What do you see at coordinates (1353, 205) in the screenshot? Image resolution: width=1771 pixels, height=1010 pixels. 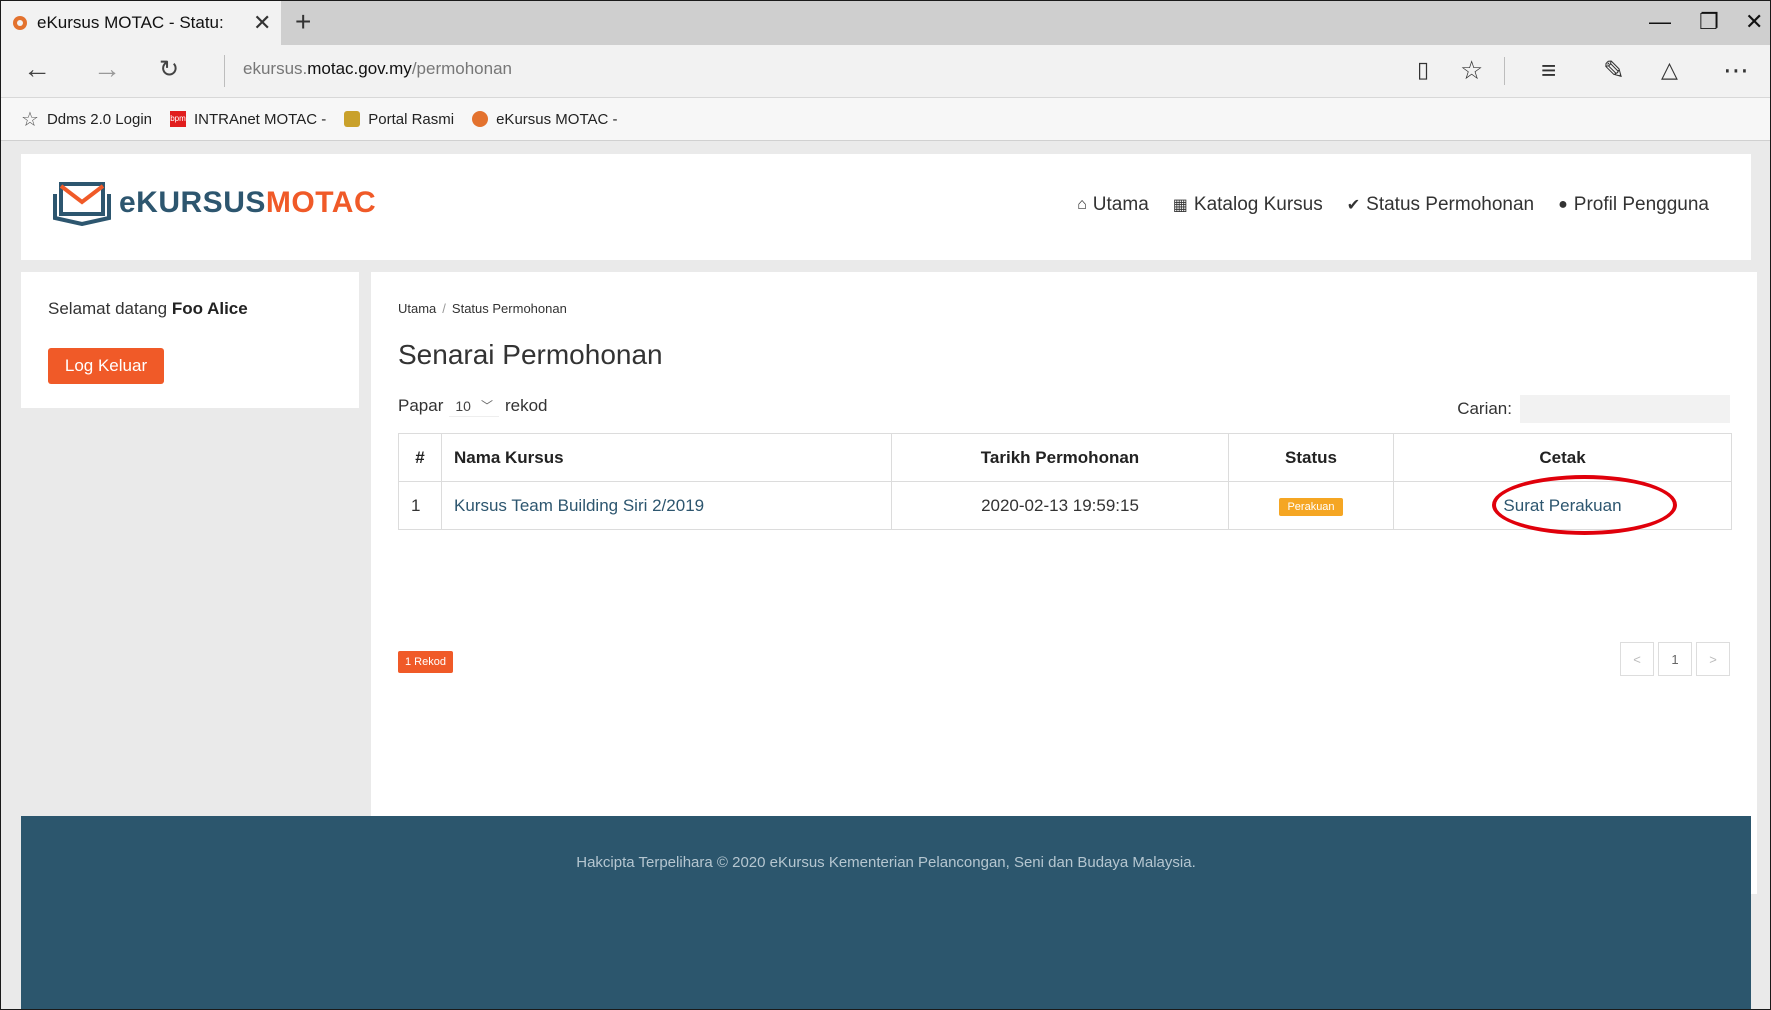 I see `check-circle-icon: ✔` at bounding box center [1353, 205].